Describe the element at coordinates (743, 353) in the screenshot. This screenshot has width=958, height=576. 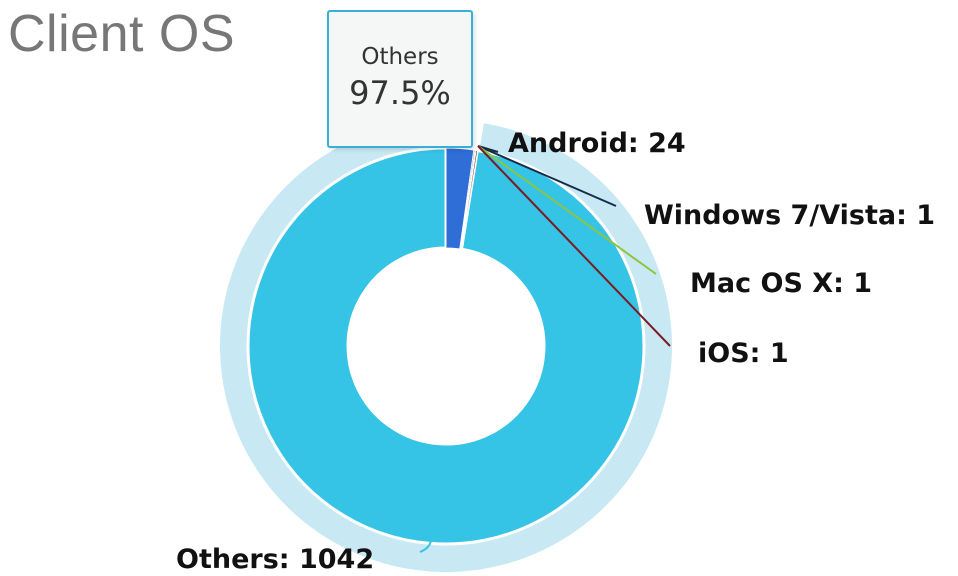
I see `data-label-ios: iOS: 1` at that location.